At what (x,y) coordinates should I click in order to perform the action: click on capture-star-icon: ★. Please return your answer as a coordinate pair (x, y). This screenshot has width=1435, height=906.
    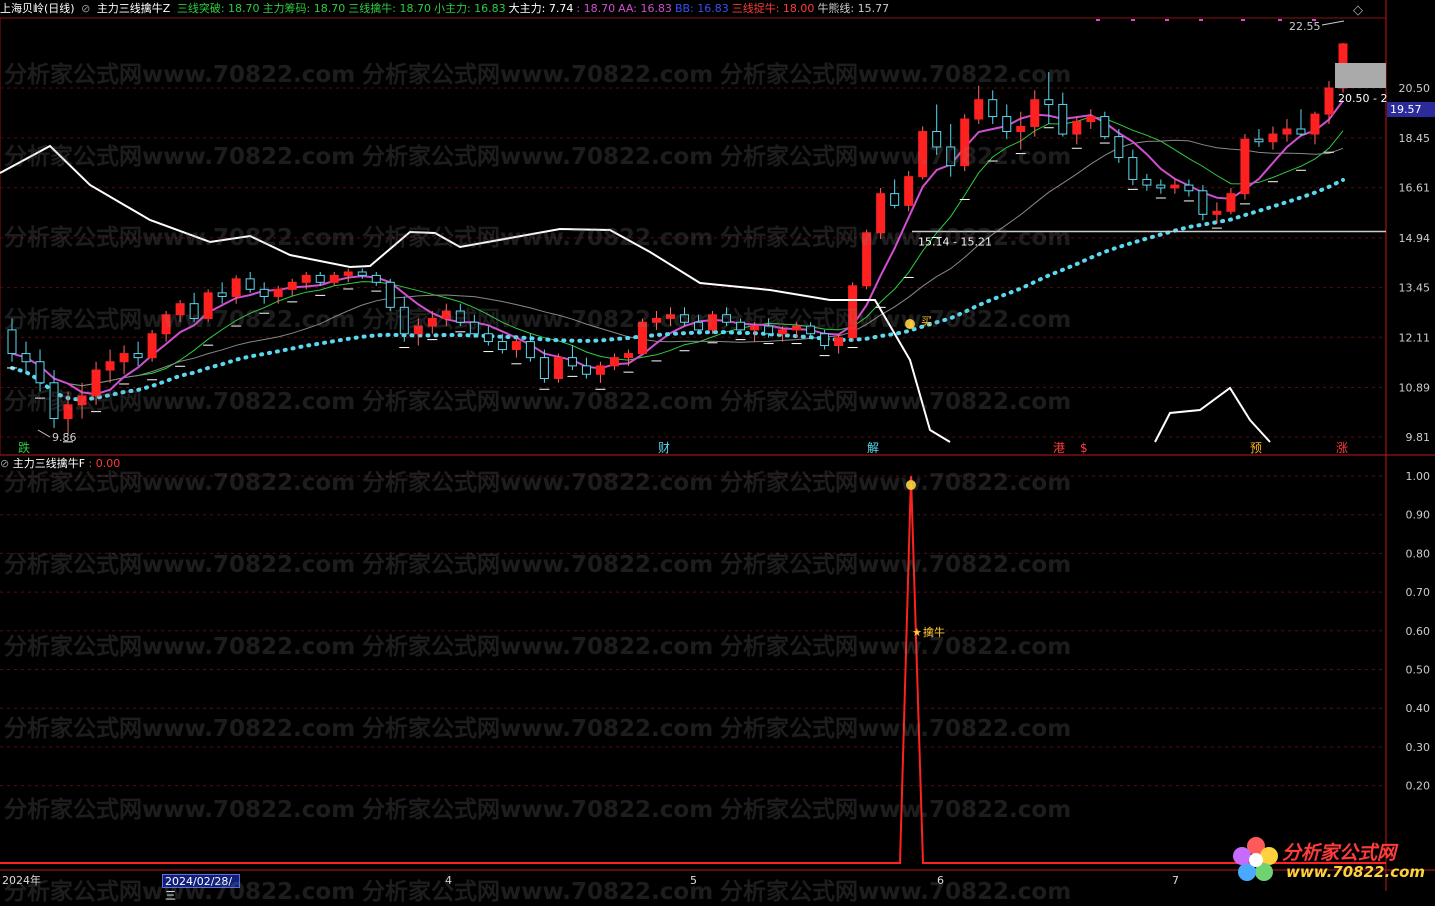
    Looking at the image, I should click on (917, 632).